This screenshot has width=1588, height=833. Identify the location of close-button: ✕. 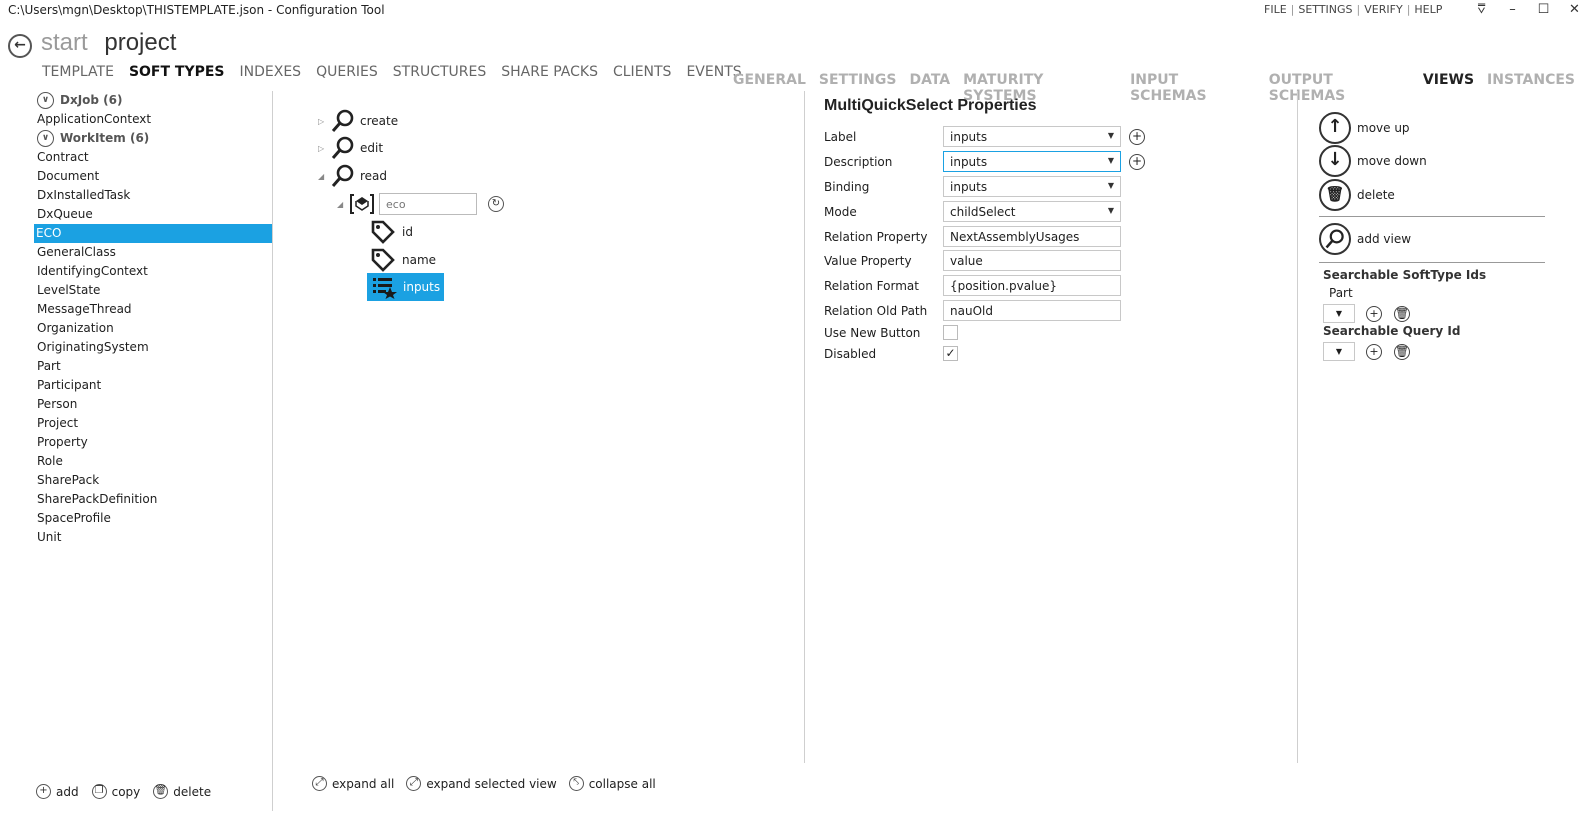
(1573, 10).